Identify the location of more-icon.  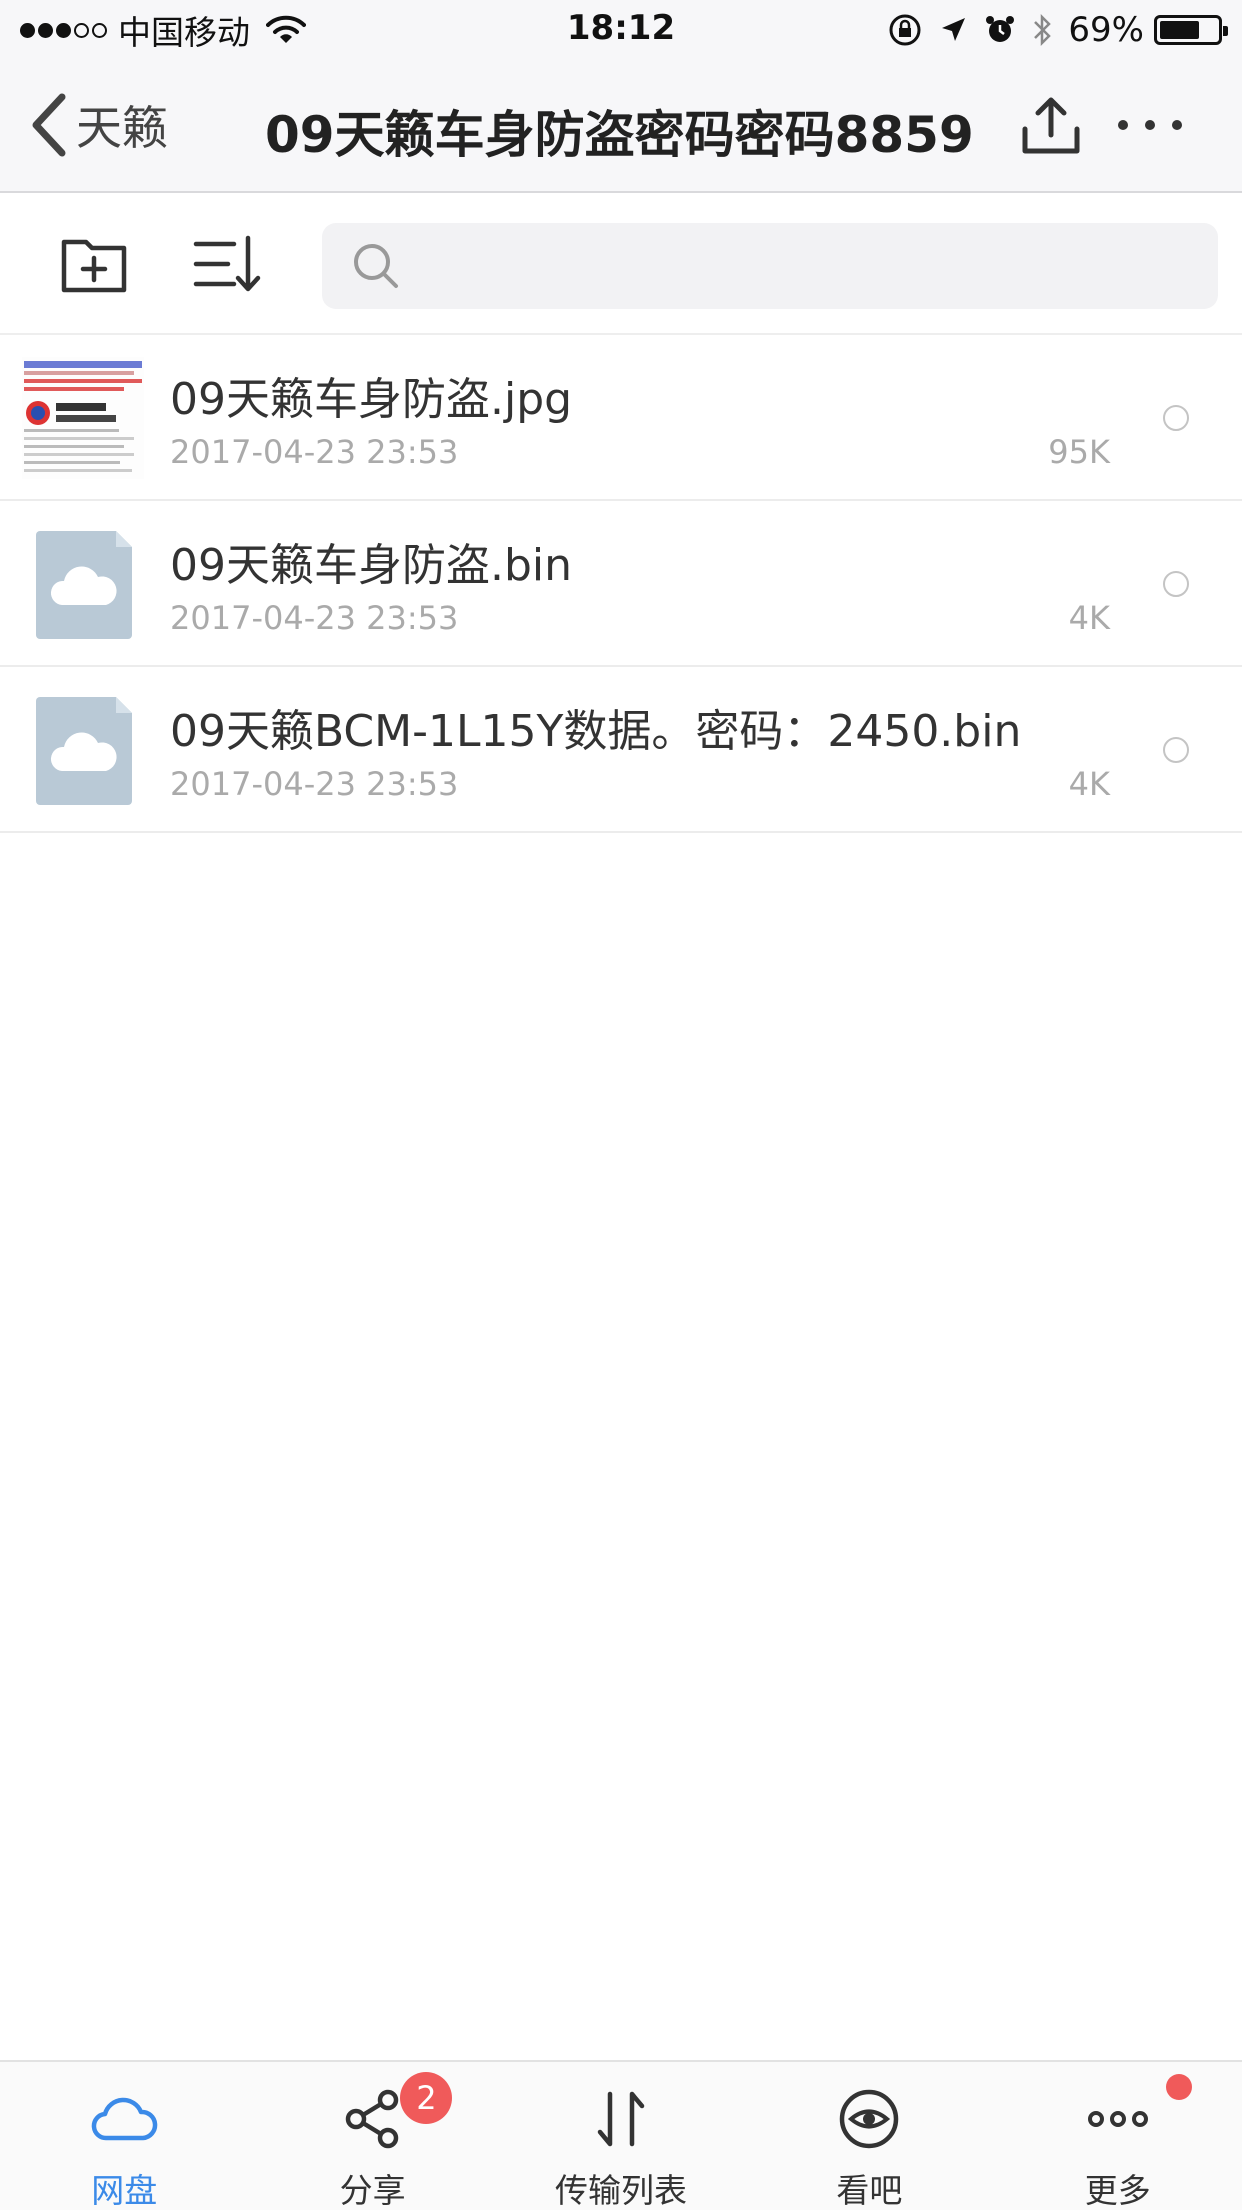
(1117, 2119).